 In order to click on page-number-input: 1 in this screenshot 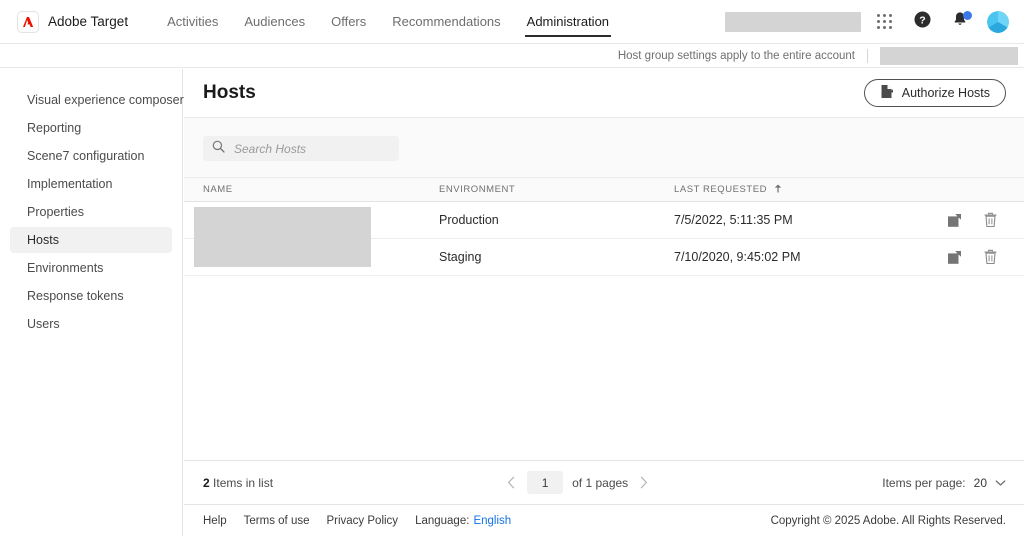, I will do `click(545, 482)`.